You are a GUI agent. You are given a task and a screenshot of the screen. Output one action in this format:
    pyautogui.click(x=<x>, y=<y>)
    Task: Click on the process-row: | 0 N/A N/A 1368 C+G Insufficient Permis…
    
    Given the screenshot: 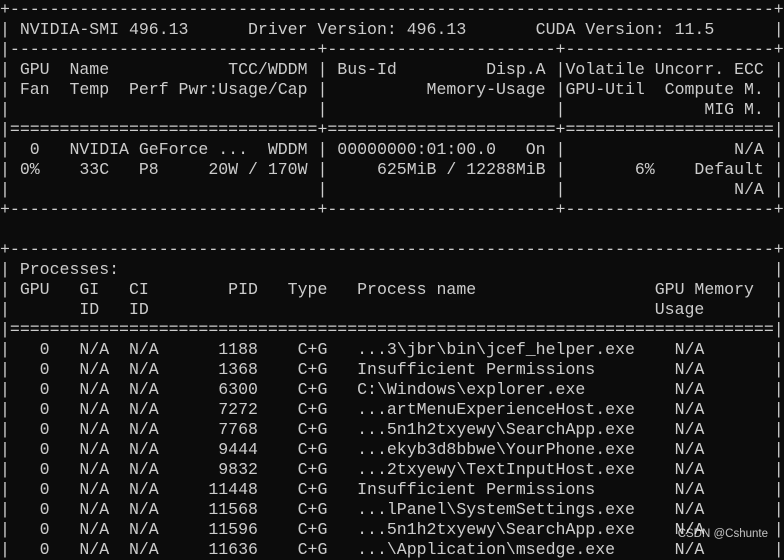 What is the action you would take?
    pyautogui.click(x=392, y=369)
    